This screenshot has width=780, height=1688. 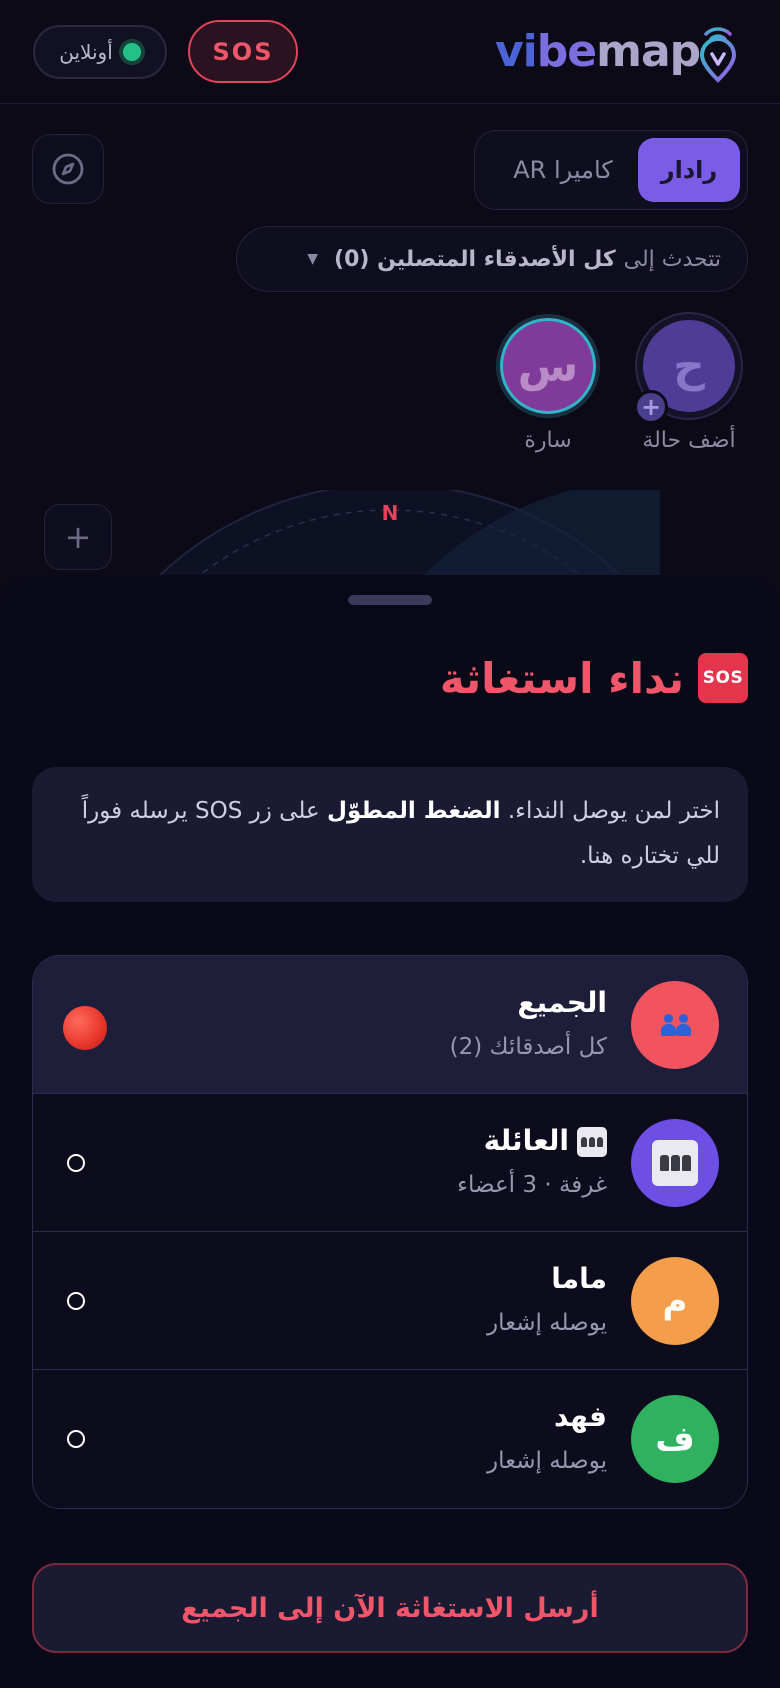 I want to click on compass-icon, so click(x=68, y=169).